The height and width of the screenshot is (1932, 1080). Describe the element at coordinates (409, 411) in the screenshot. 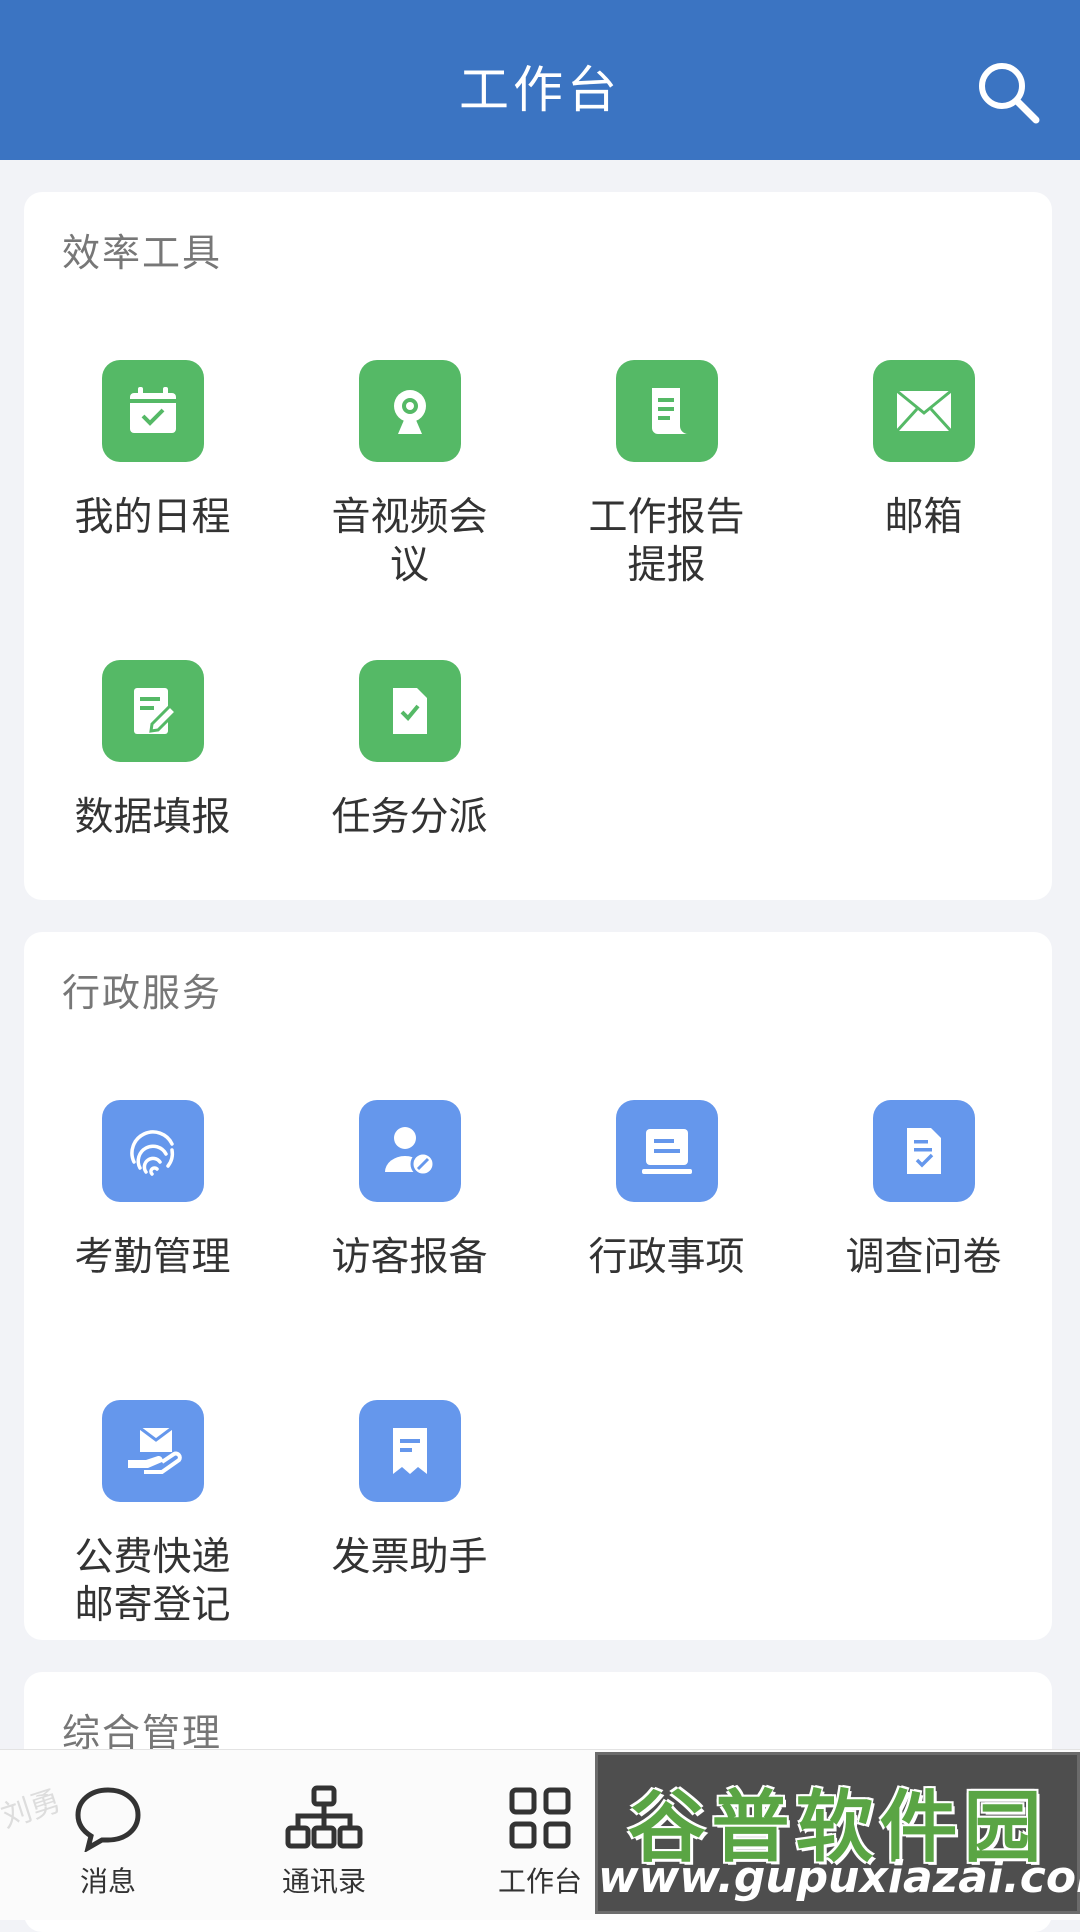

I see `webcam-icon` at that location.